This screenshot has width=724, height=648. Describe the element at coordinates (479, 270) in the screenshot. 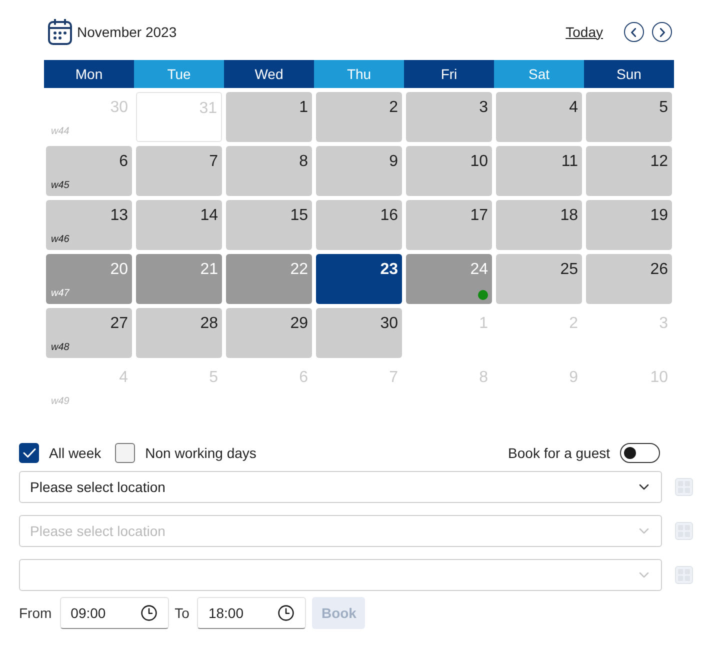

I see `day-number: 24` at that location.